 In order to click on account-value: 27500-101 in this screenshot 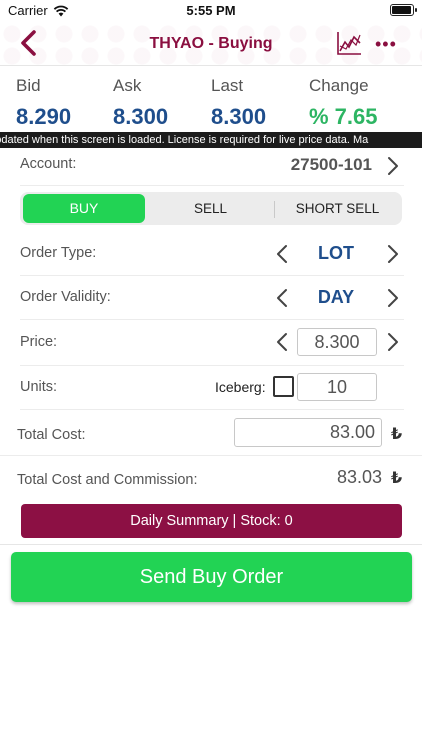, I will do `click(331, 164)`.